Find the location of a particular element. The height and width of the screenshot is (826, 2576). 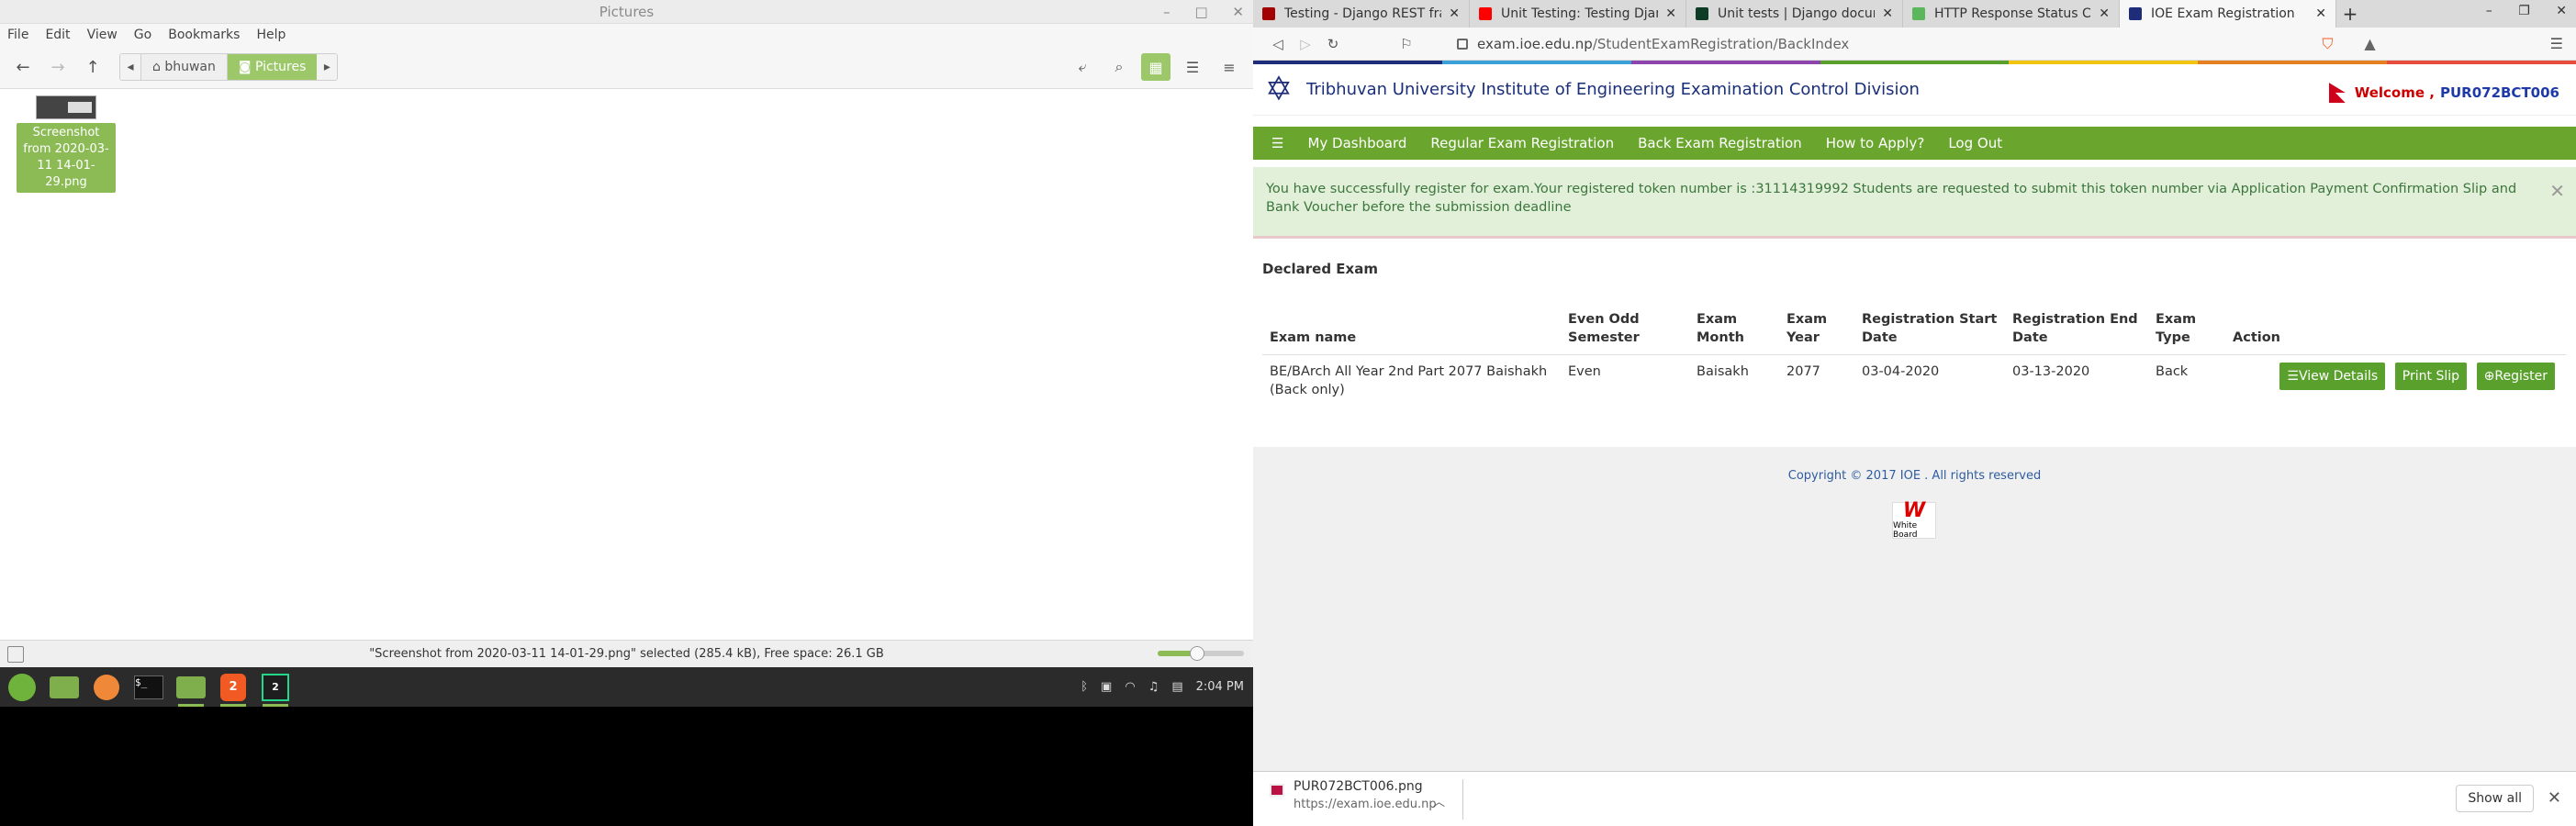

firefox-launcher is located at coordinates (106, 688).